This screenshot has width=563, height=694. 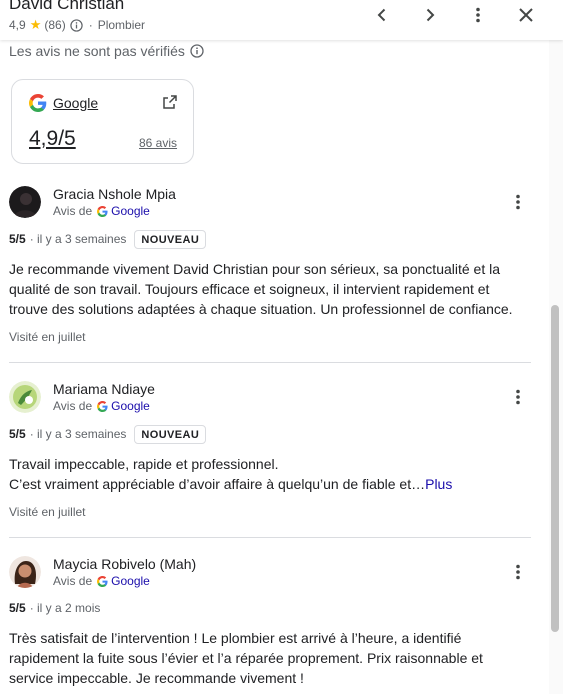 I want to click on source-rating: 4,9/5, so click(x=52, y=139).